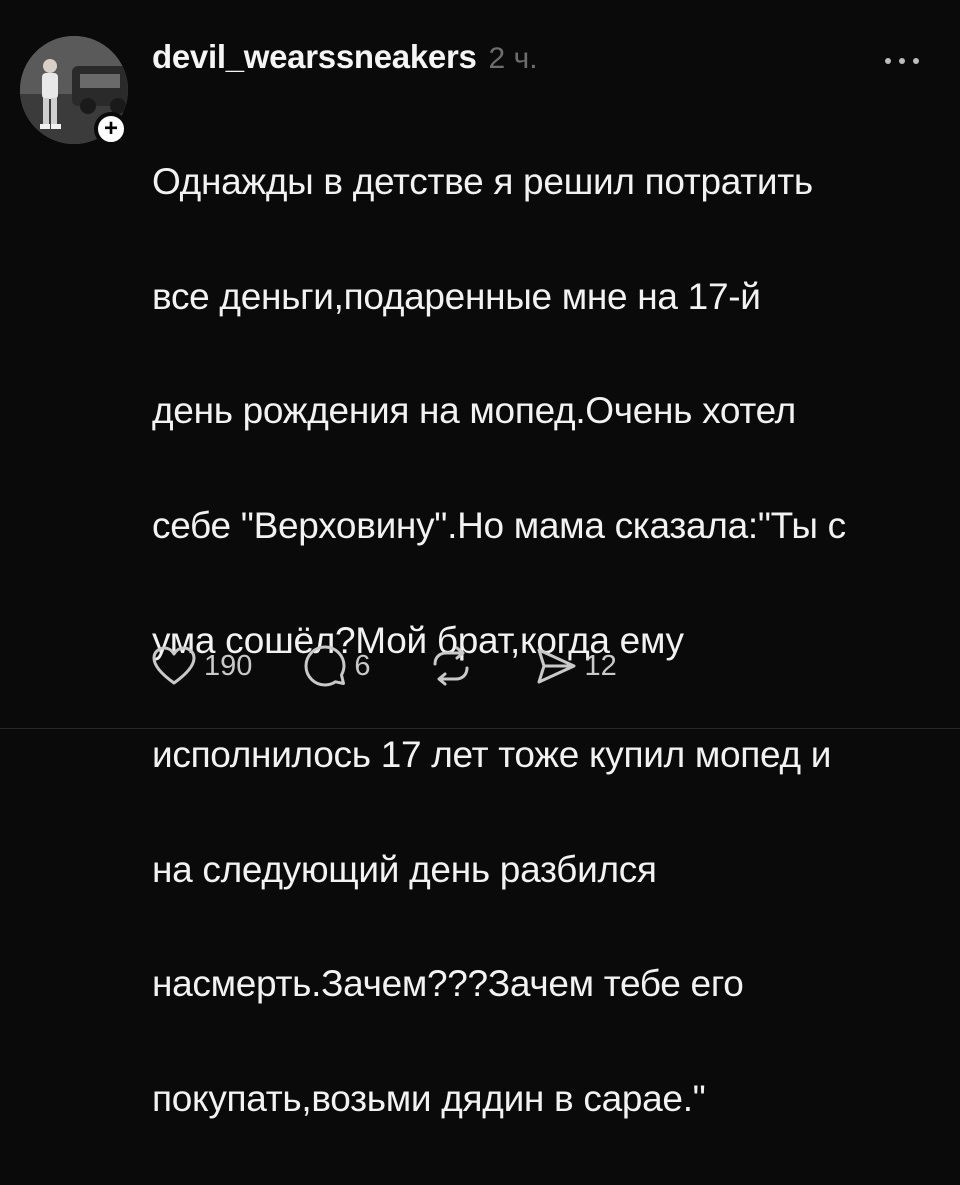 Image resolution: width=960 pixels, height=1185 pixels. Describe the element at coordinates (499, 526) in the screenshot. I see `post-text-line: себе "Верховину".Но мама сказала:"Ты с` at that location.